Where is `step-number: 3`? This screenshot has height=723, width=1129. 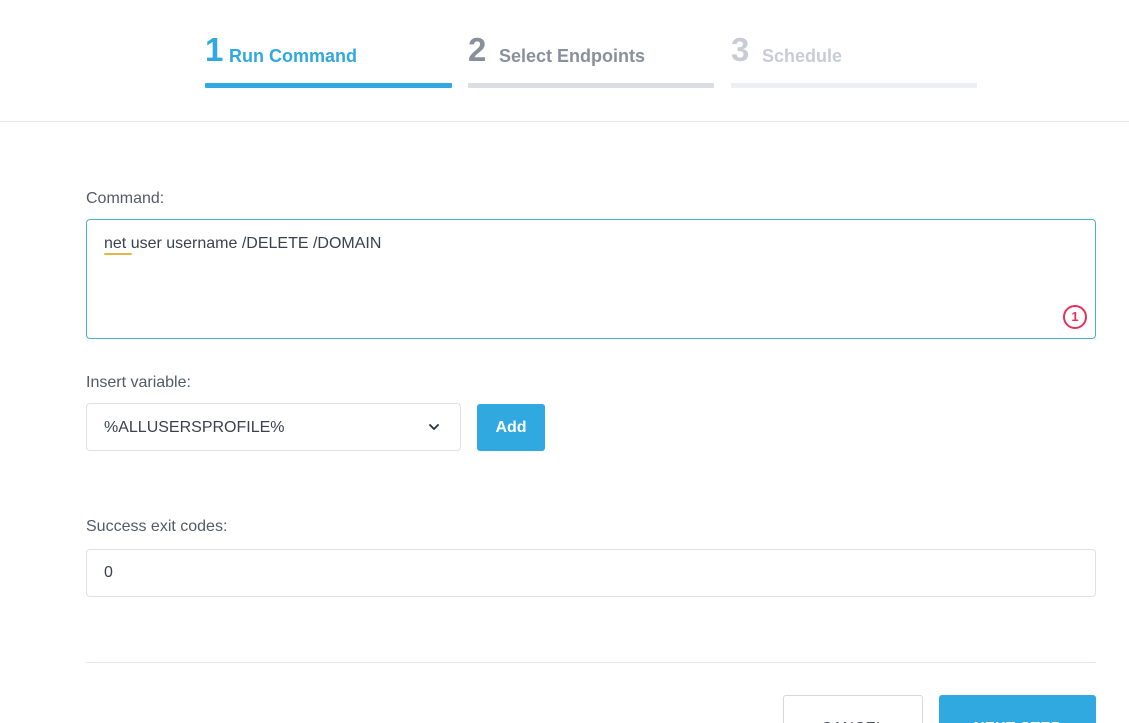
step-number: 3 is located at coordinates (740, 49).